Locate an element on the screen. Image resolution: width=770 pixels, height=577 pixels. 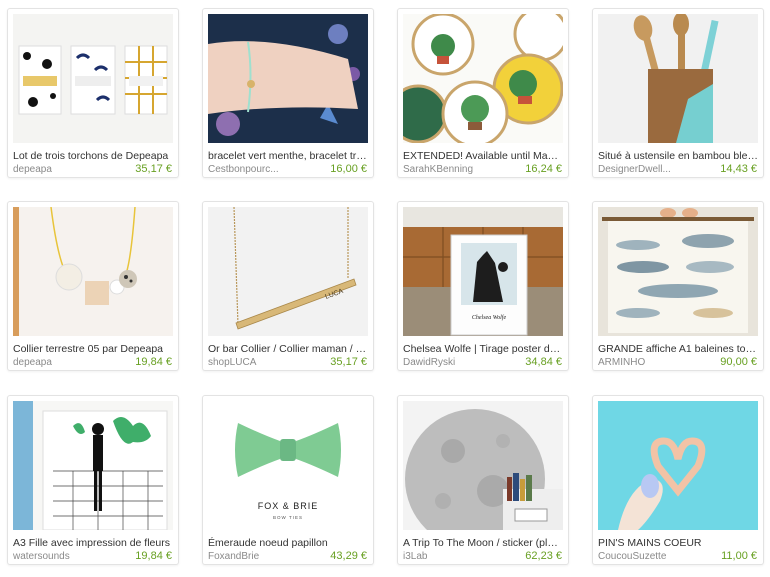
listing-image-moon-sticker is located at coordinates (483, 465).